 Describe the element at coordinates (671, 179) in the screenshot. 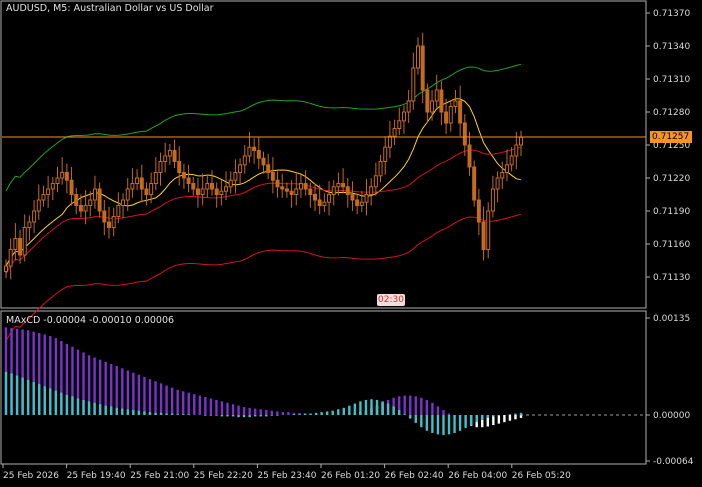

I see `price-tick-label: 0.71220` at that location.